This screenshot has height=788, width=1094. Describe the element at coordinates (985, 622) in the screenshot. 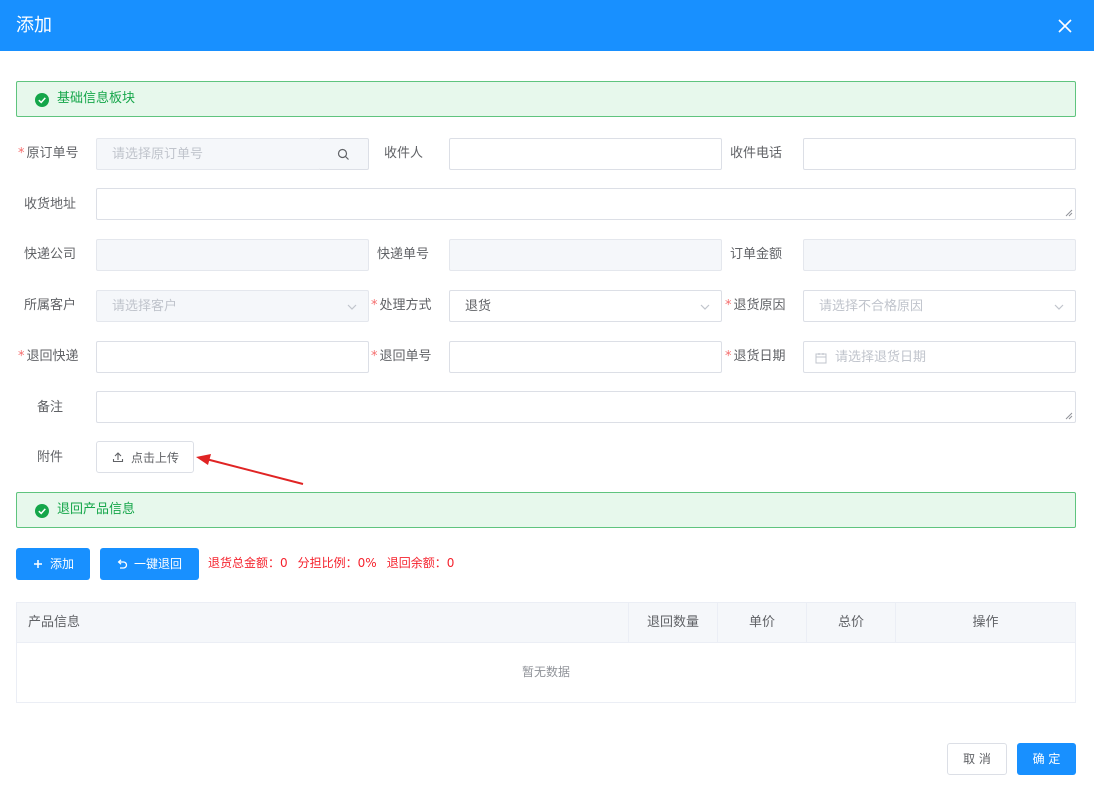

I see `col-operations: 操作` at that location.